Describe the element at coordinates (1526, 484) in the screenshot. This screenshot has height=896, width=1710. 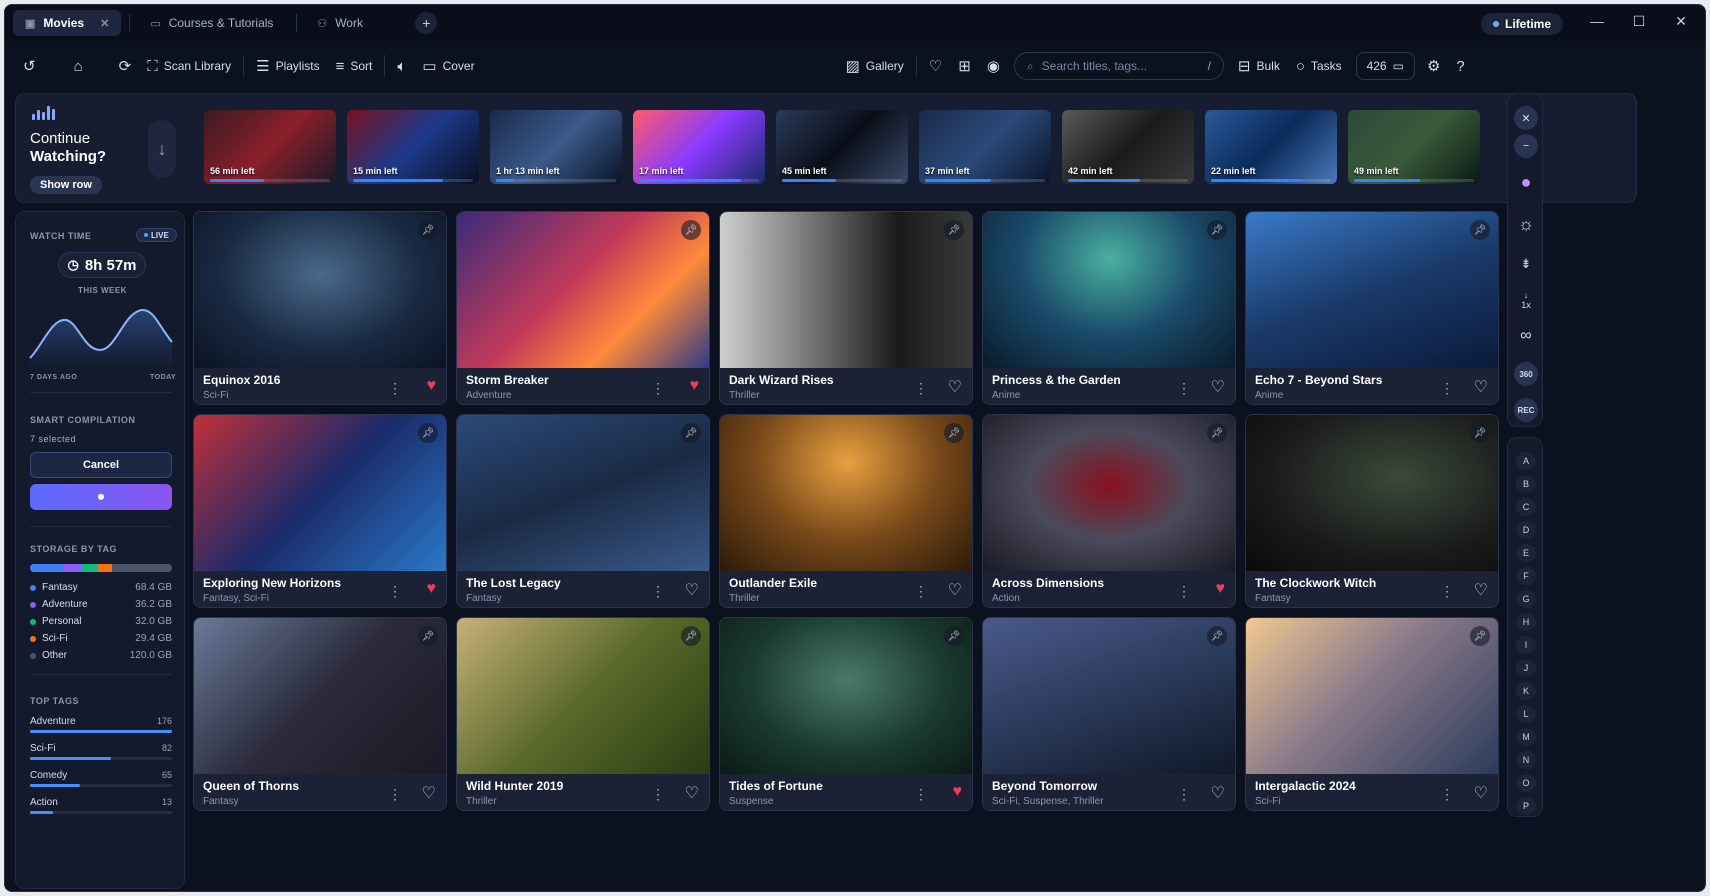
I see `letter-b: B` at that location.